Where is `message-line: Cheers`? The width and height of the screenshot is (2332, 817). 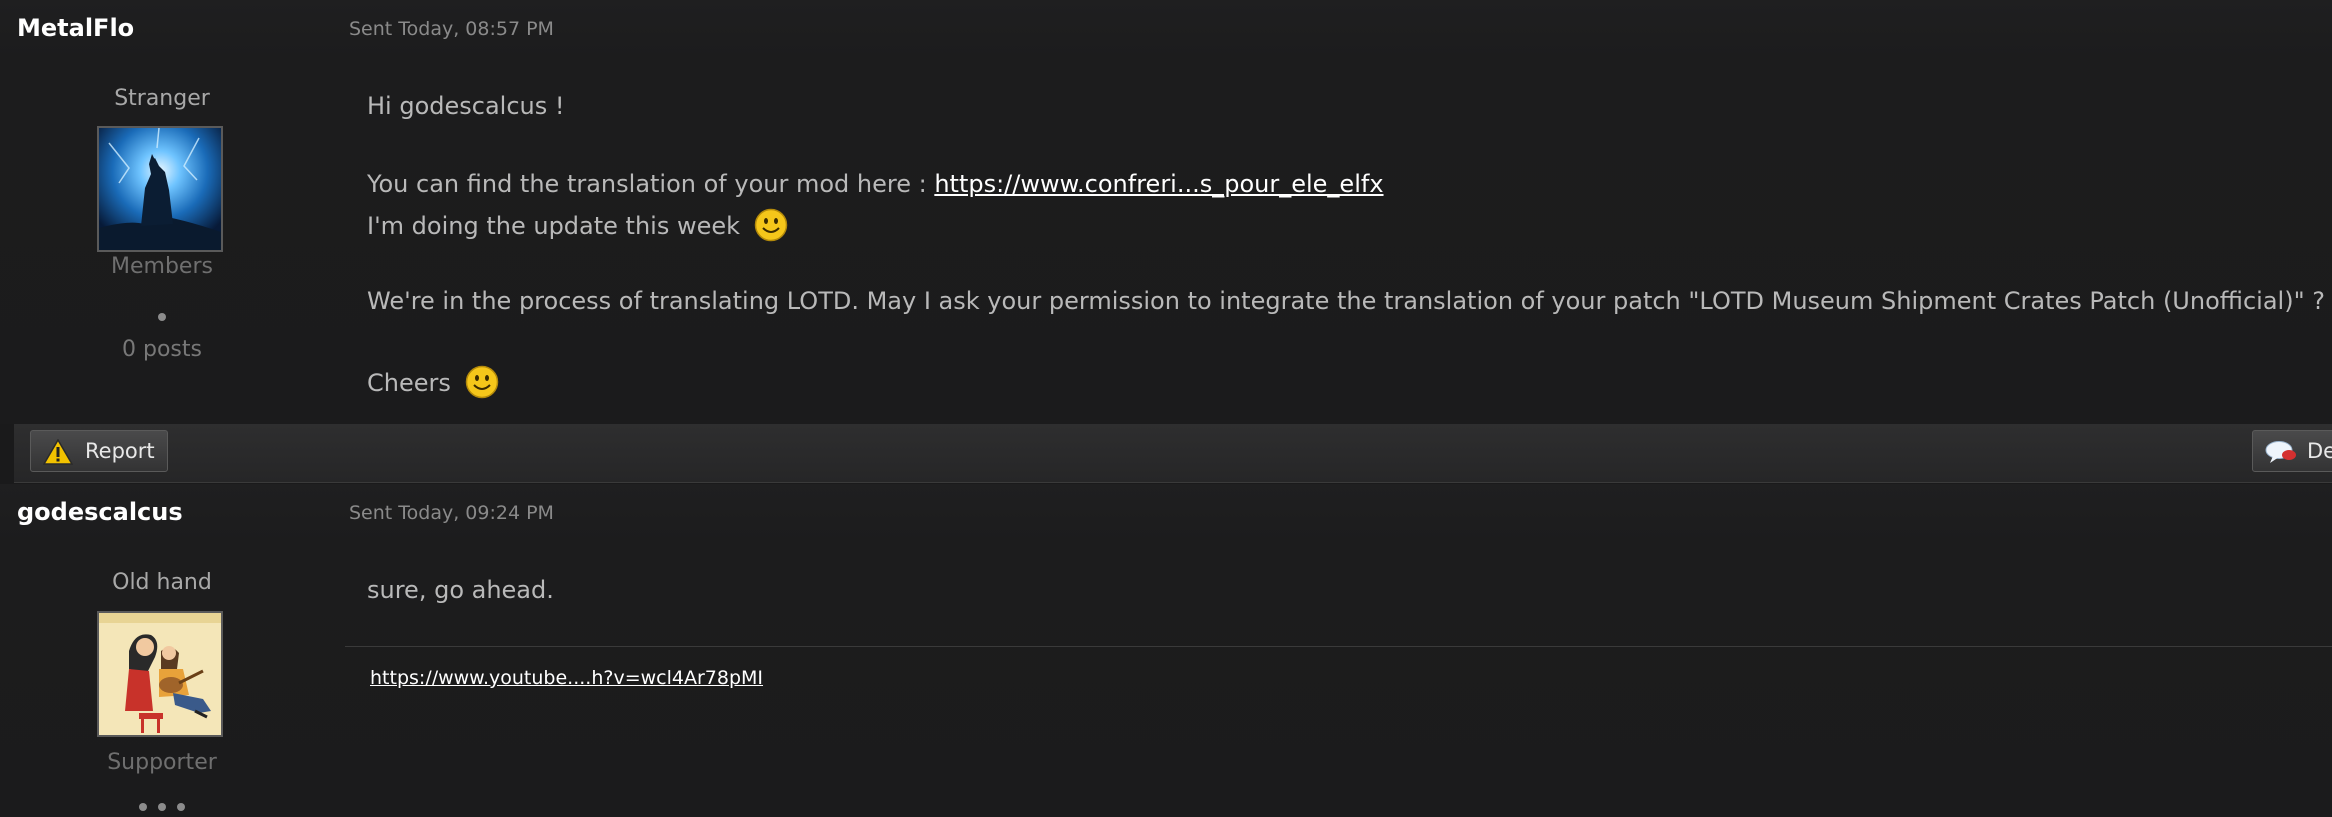
message-line: Cheers is located at coordinates (433, 382).